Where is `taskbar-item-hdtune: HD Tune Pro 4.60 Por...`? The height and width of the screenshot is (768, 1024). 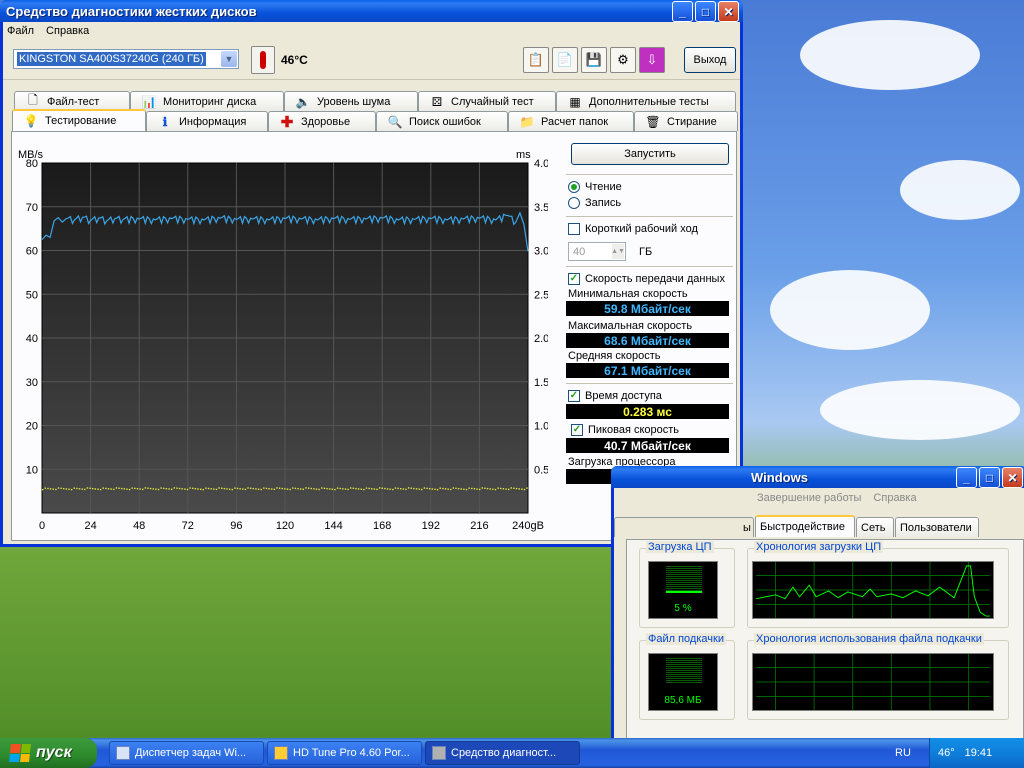 taskbar-item-hdtune: HD Tune Pro 4.60 Por... is located at coordinates (344, 753).